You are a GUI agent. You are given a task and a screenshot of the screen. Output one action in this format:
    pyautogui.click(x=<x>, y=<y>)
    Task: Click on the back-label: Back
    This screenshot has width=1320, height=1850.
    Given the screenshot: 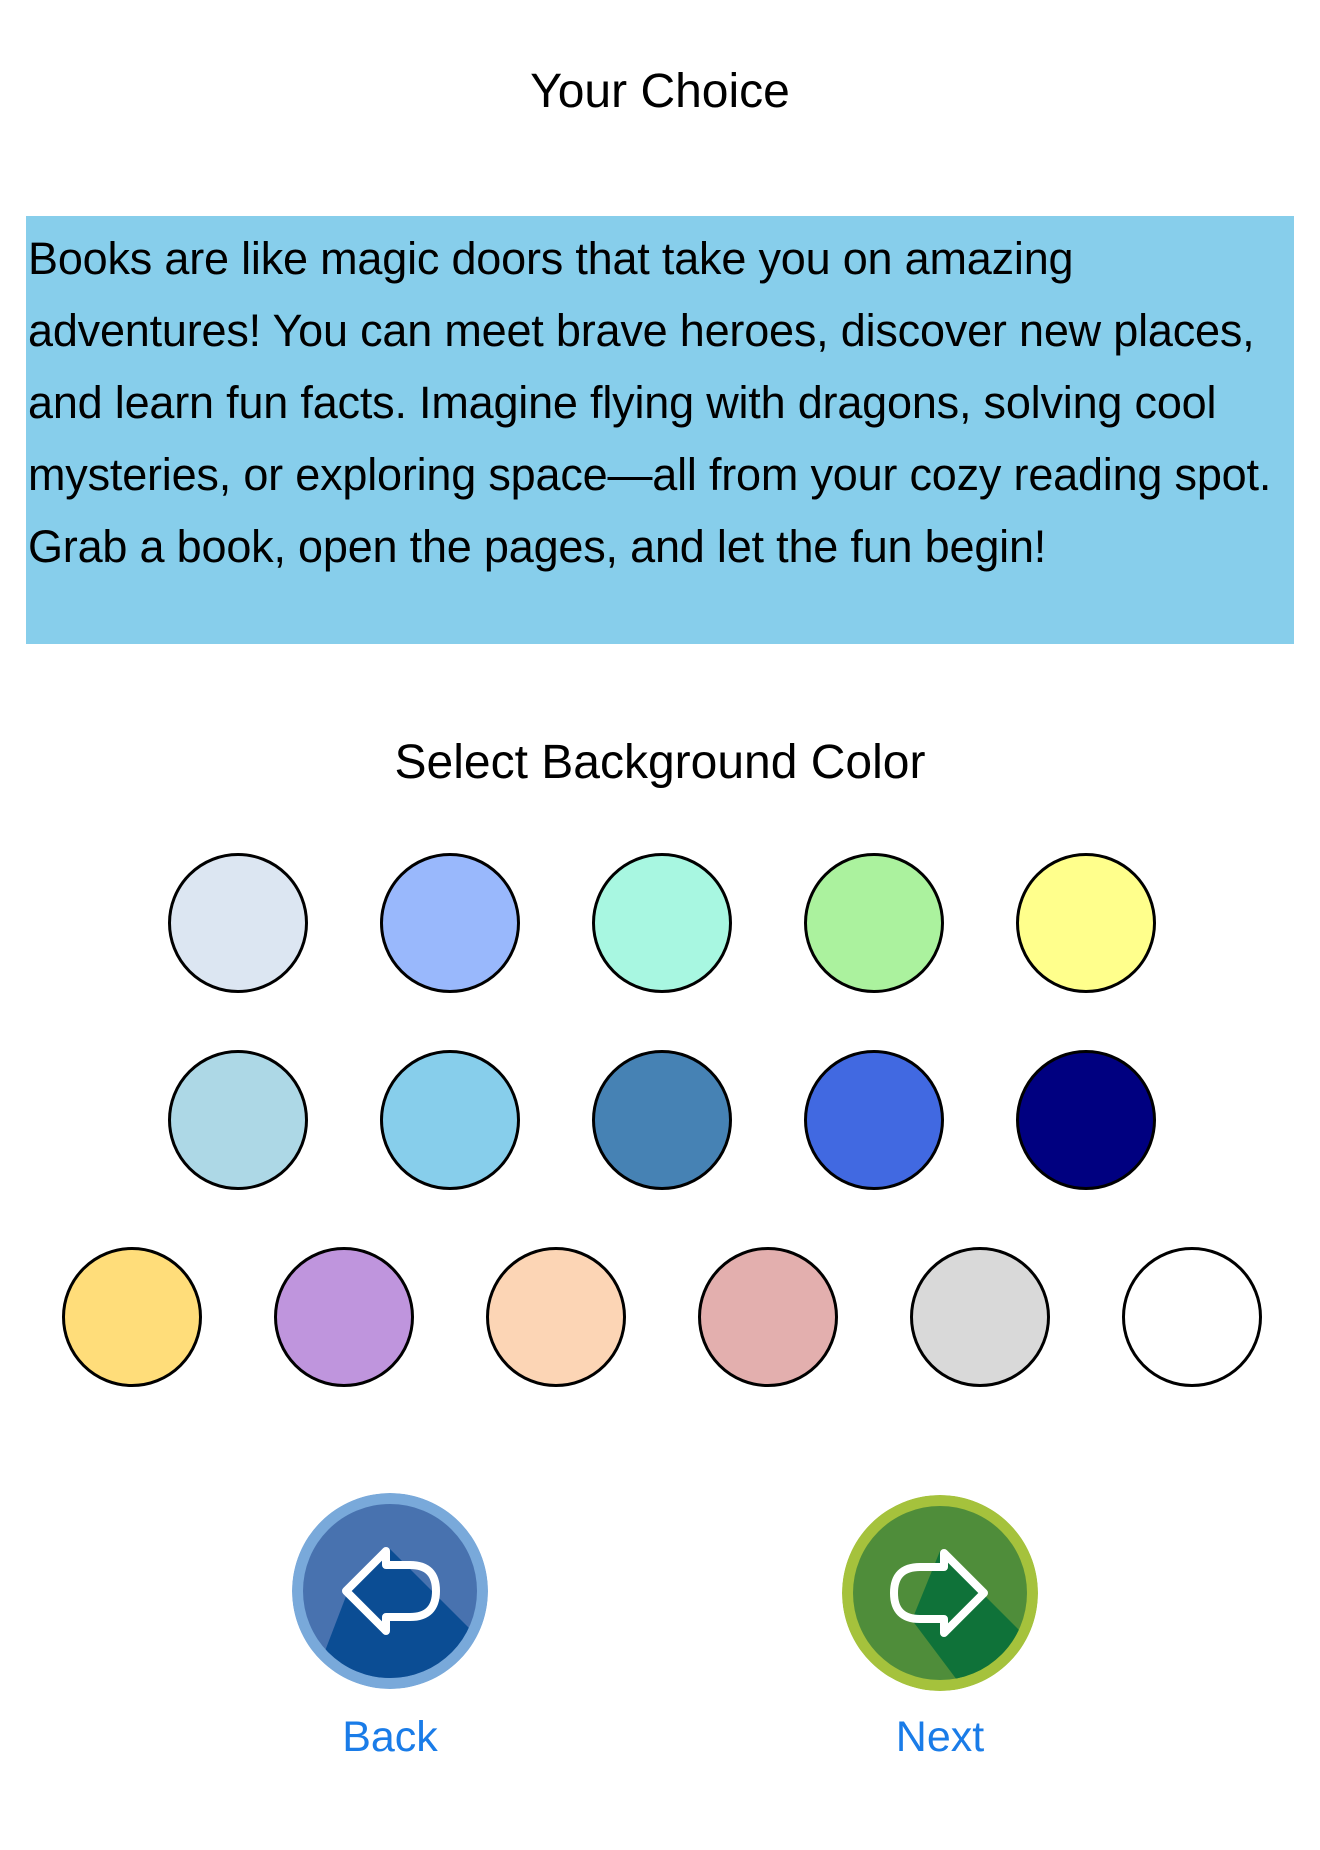 What is the action you would take?
    pyautogui.click(x=390, y=1737)
    